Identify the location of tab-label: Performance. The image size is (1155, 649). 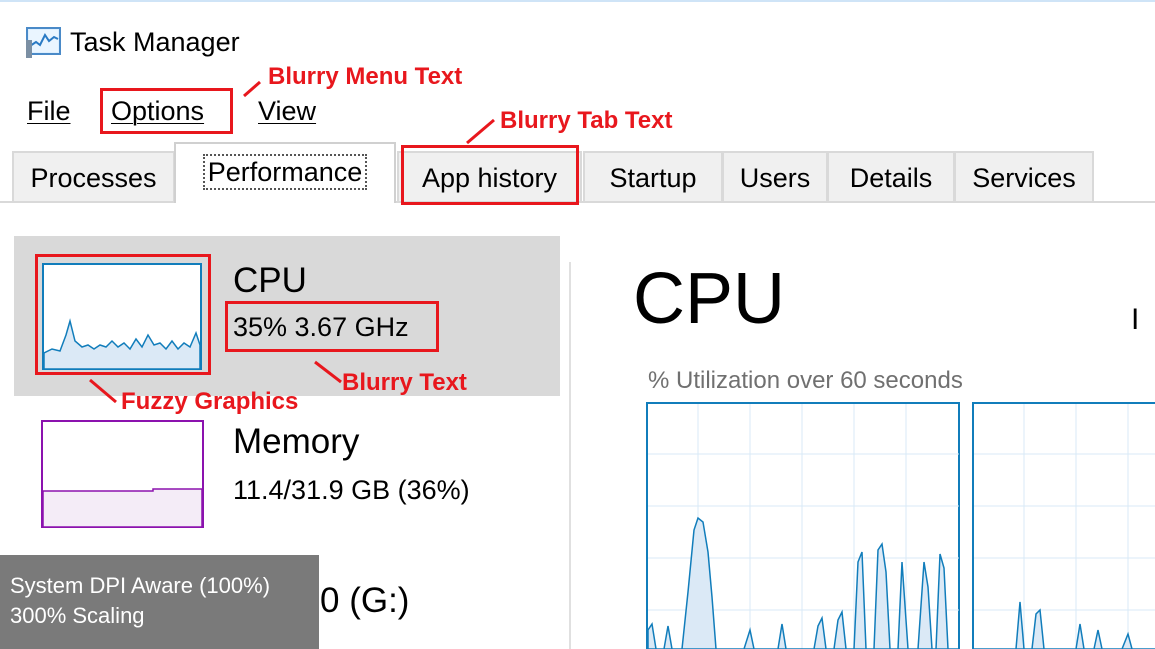
(285, 172).